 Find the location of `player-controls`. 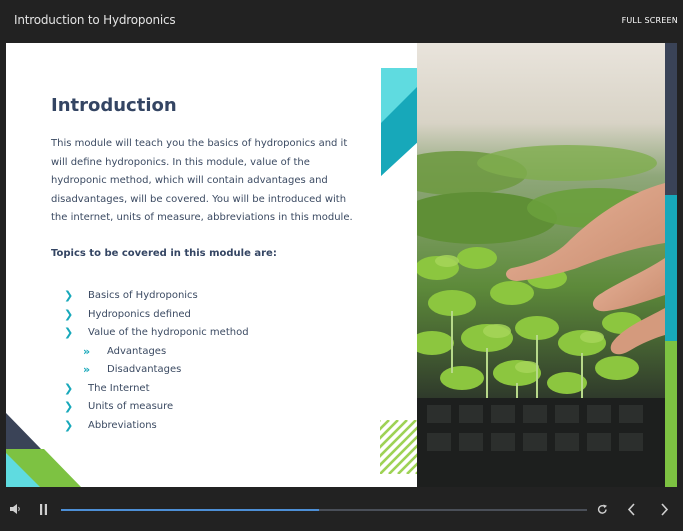

player-controls is located at coordinates (341, 509).